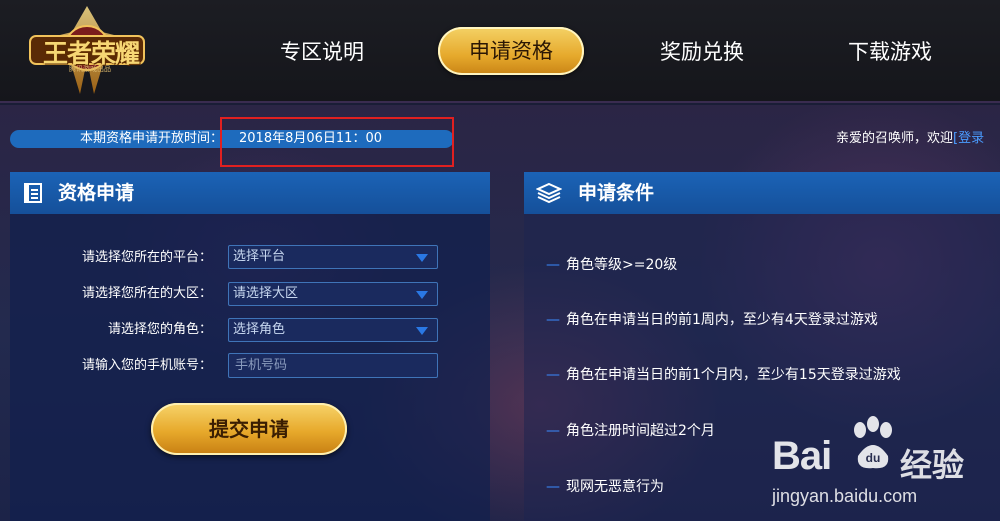 The height and width of the screenshot is (521, 1000). Describe the element at coordinates (146, 293) in the screenshot. I see `region-label: 请选择您所在的大区：` at that location.